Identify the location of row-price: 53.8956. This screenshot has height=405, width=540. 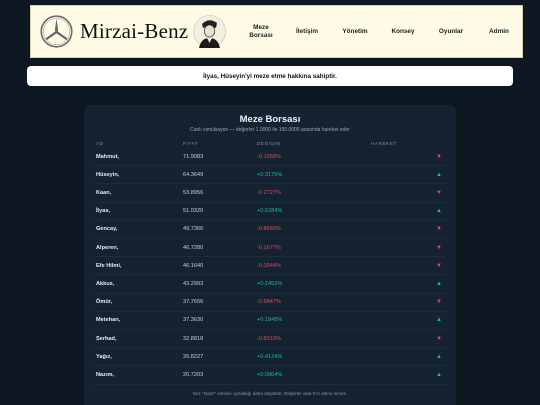
(193, 192).